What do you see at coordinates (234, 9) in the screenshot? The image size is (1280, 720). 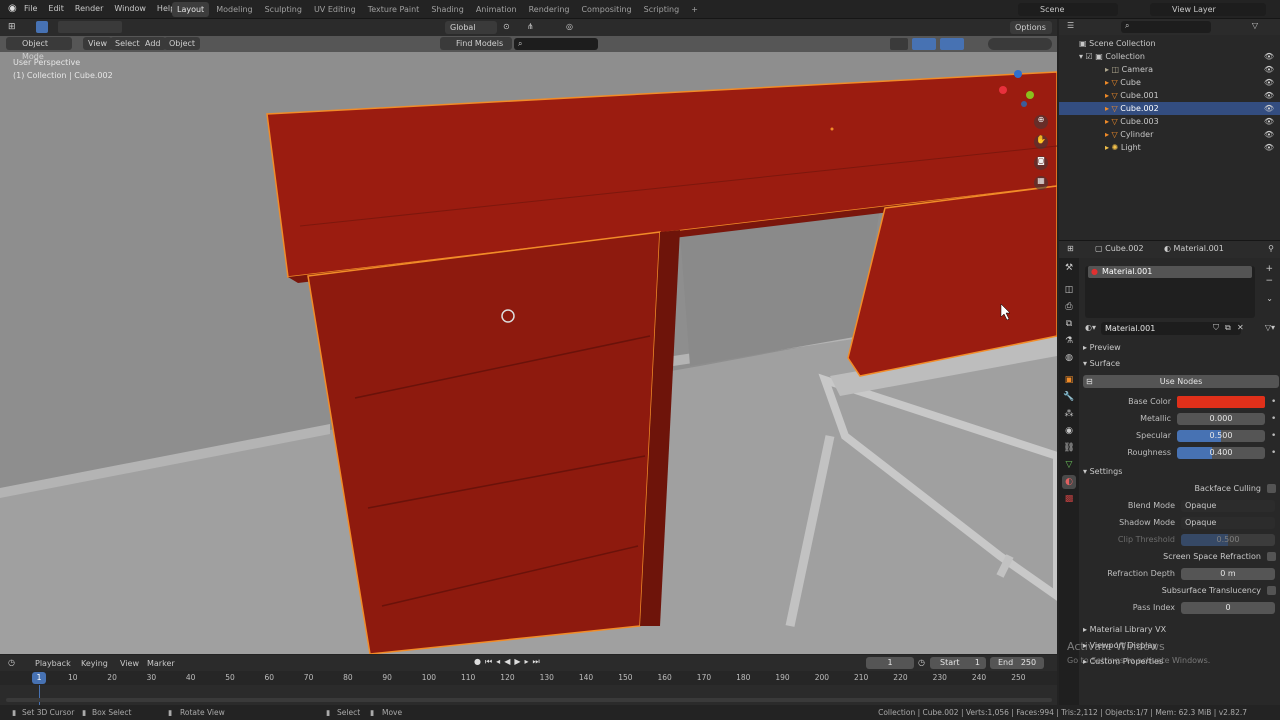 I see `tab-modeling: Modeling` at bounding box center [234, 9].